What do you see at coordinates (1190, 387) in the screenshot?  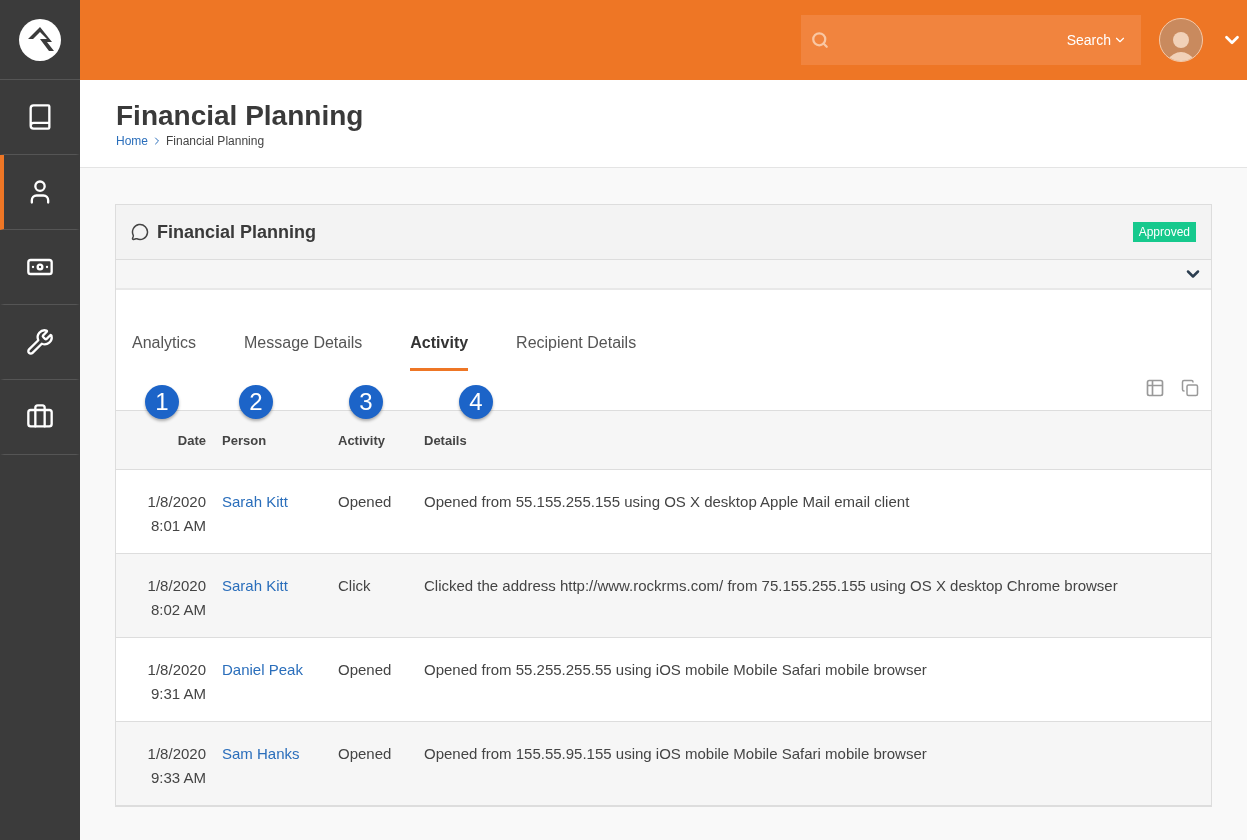 I see `copy-icon` at bounding box center [1190, 387].